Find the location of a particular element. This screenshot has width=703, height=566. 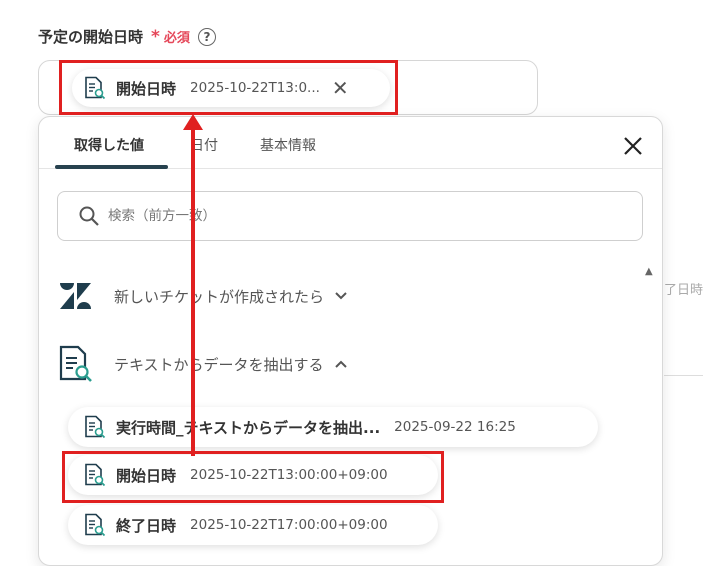

search-input is located at coordinates (346, 216).